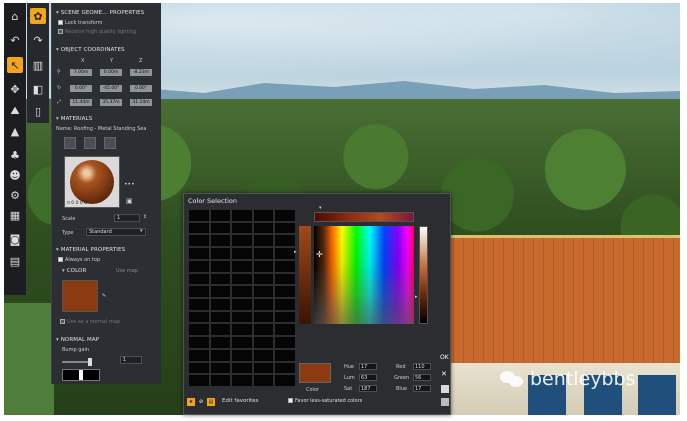  What do you see at coordinates (368, 366) in the screenshot?
I see `hue-input: 17` at bounding box center [368, 366].